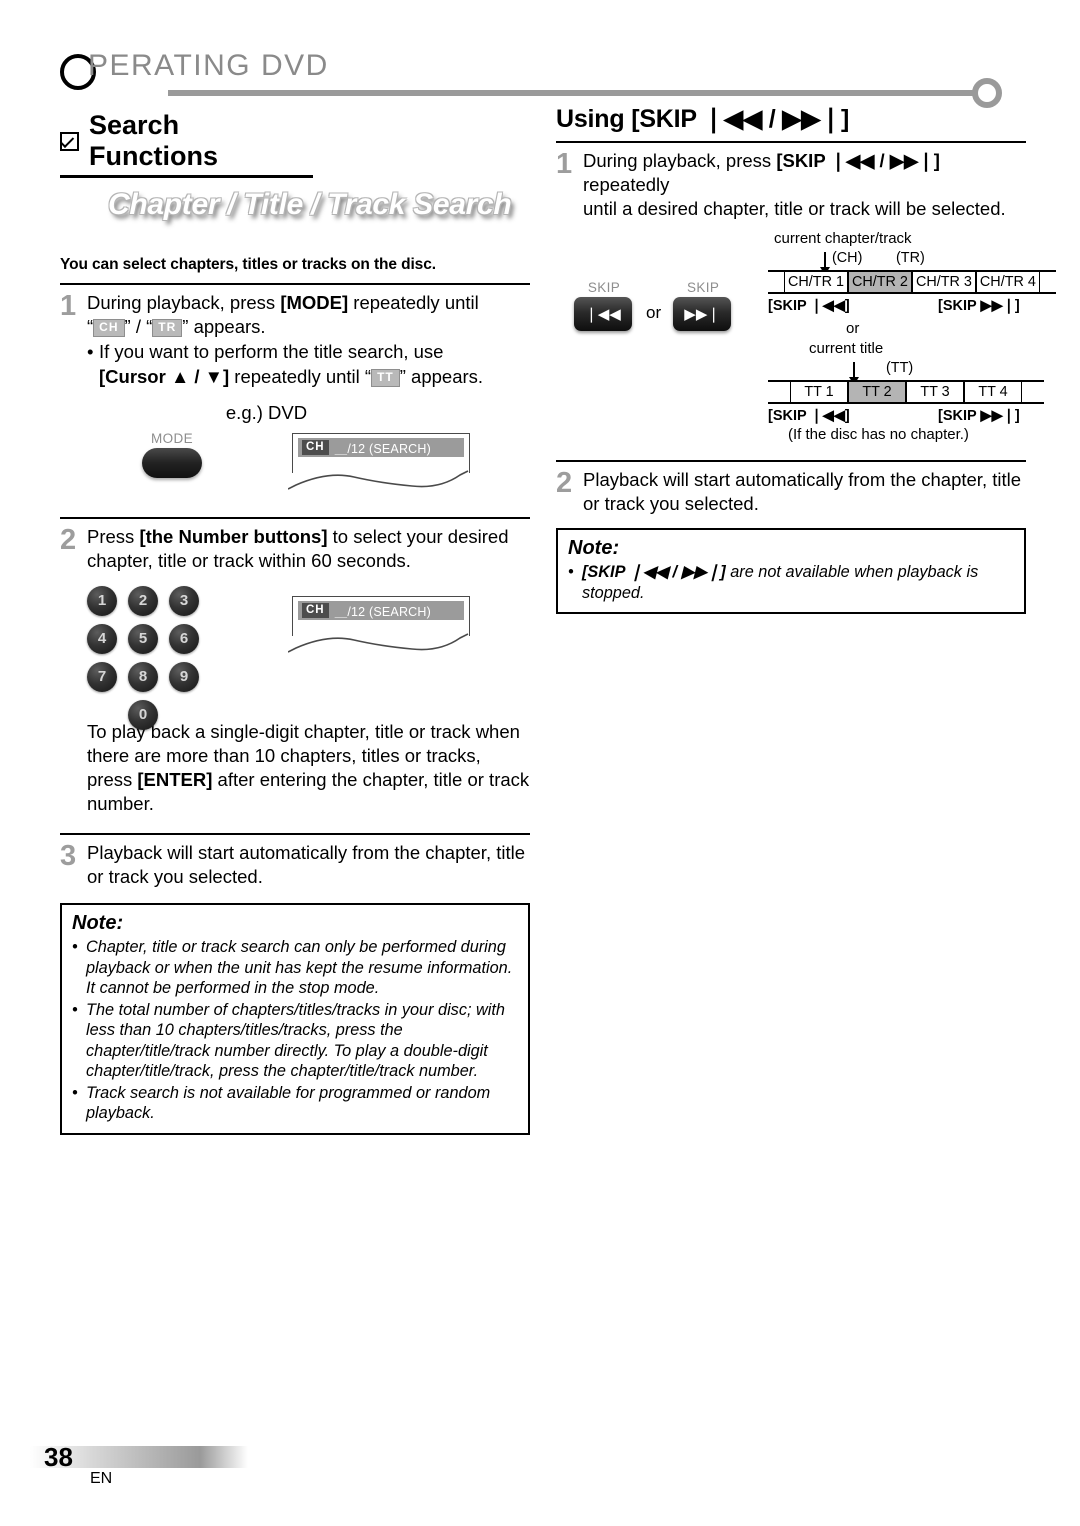 The height and width of the screenshot is (1526, 1080). What do you see at coordinates (314, 302) in the screenshot?
I see `mode-key-label: [MODE]` at bounding box center [314, 302].